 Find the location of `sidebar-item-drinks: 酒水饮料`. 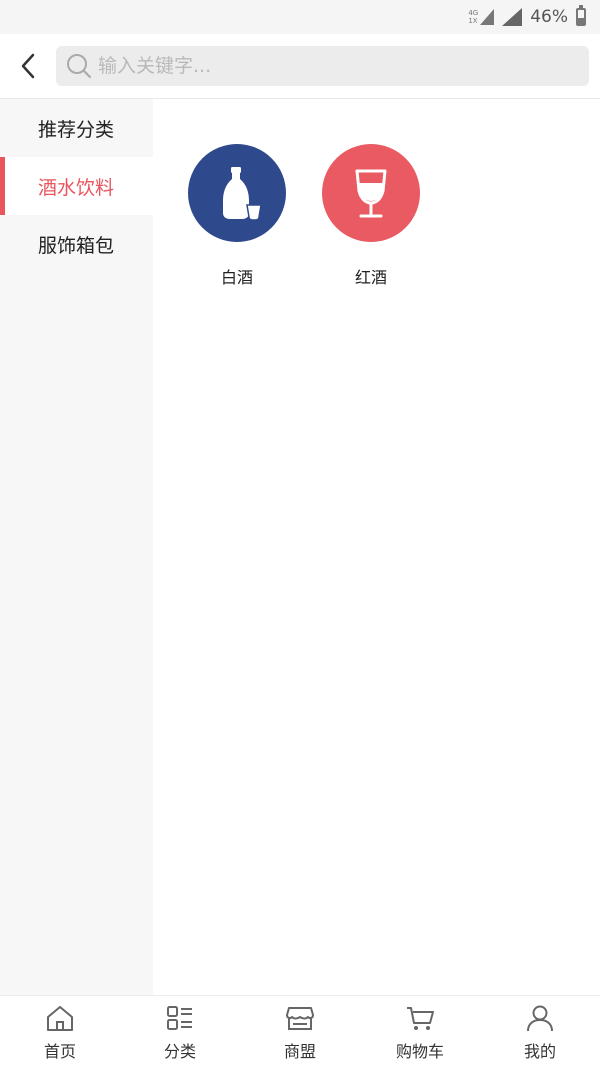

sidebar-item-drinks: 酒水饮料 is located at coordinates (76, 186).